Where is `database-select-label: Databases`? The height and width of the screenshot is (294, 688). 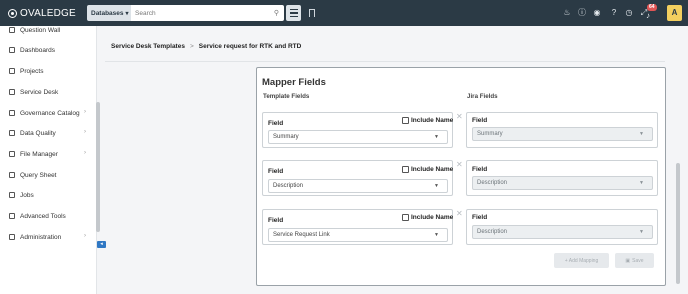
database-select-label: Databases is located at coordinates (107, 13).